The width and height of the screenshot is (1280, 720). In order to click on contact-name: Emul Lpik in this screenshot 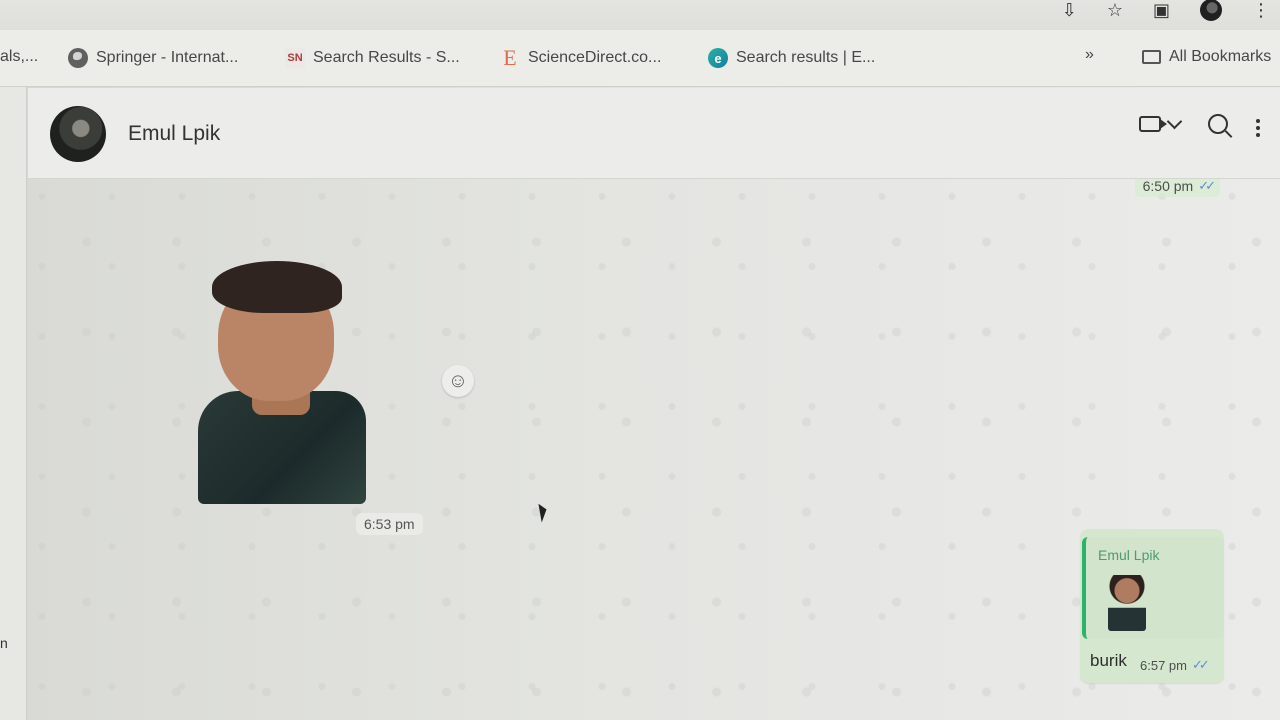, I will do `click(174, 134)`.